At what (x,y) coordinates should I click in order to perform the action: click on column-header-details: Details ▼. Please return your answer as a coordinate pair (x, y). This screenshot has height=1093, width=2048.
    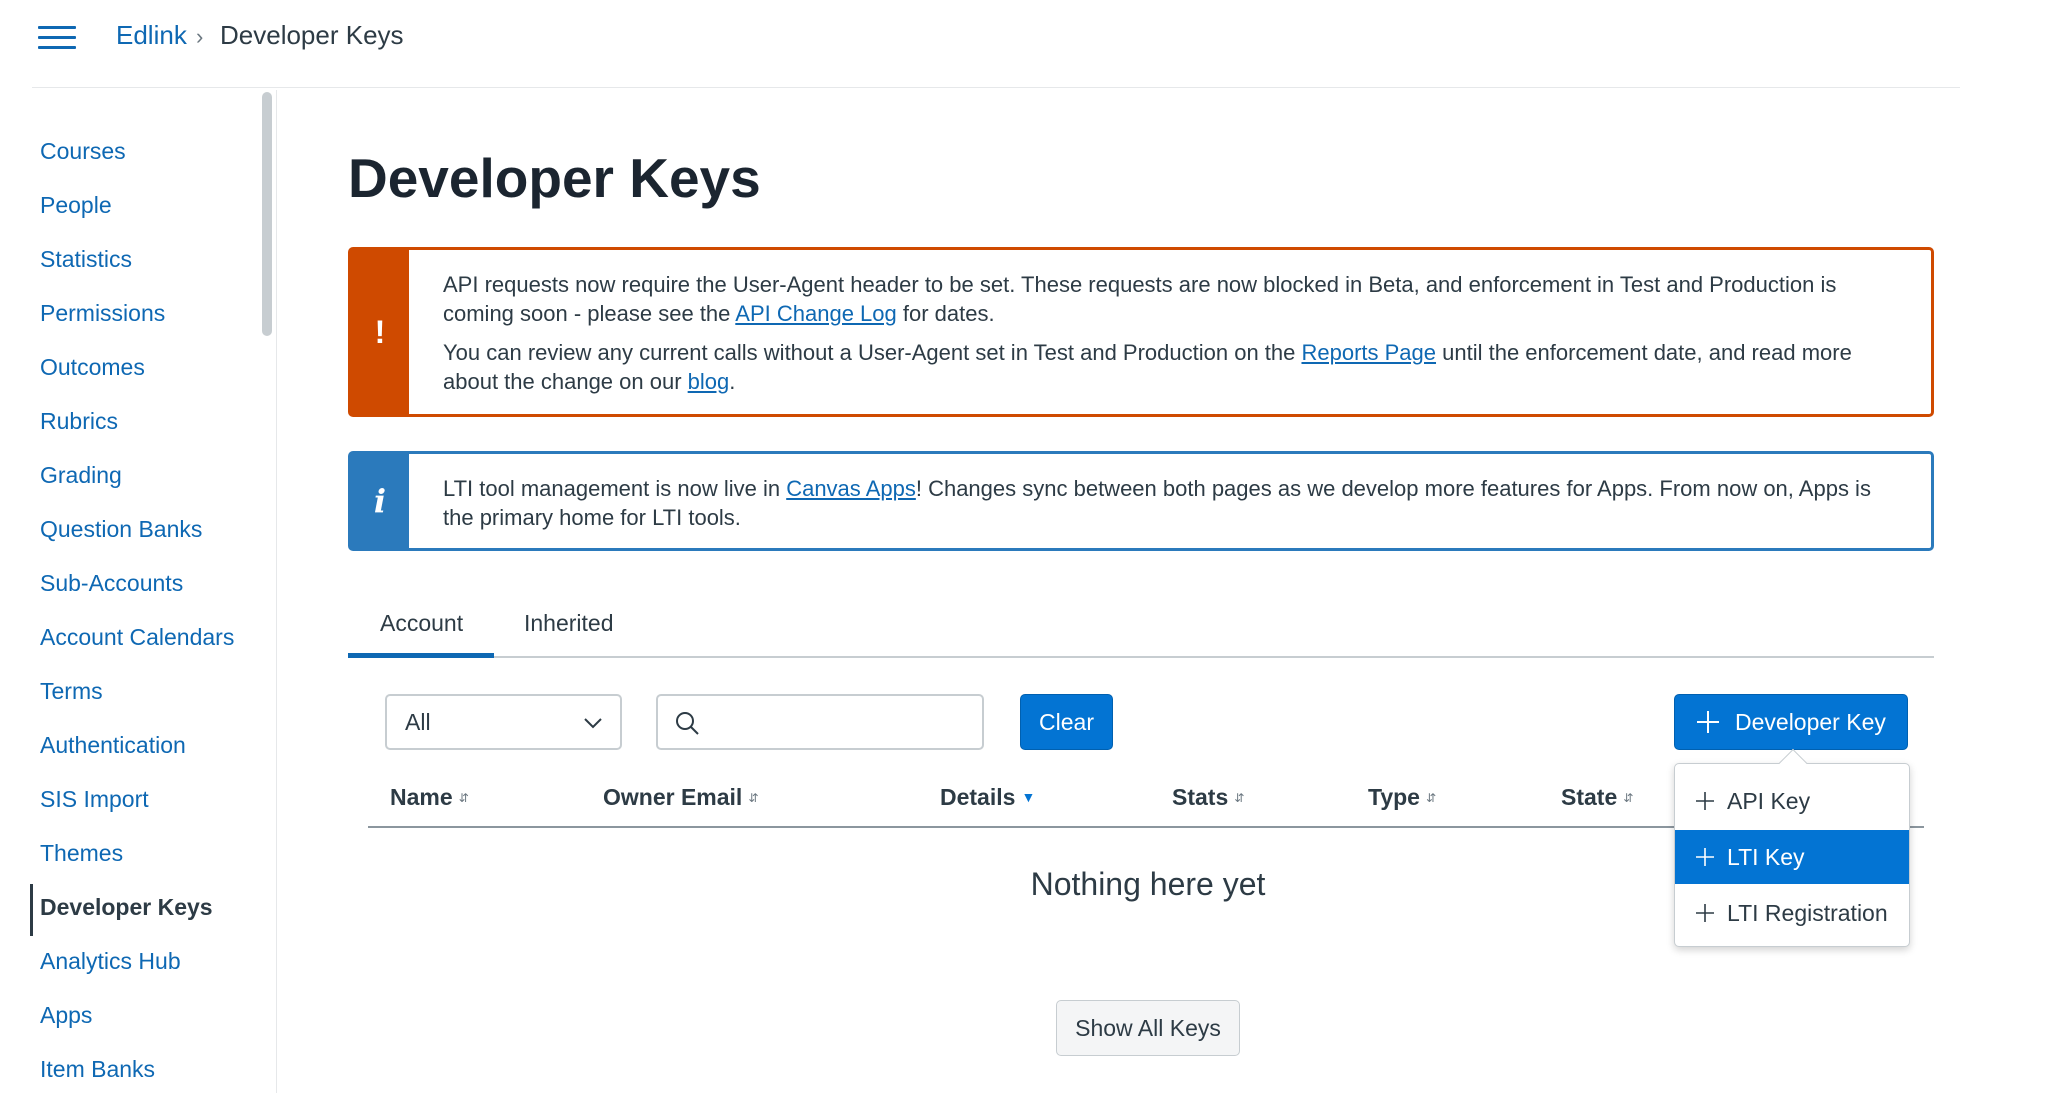
    Looking at the image, I should click on (987, 797).